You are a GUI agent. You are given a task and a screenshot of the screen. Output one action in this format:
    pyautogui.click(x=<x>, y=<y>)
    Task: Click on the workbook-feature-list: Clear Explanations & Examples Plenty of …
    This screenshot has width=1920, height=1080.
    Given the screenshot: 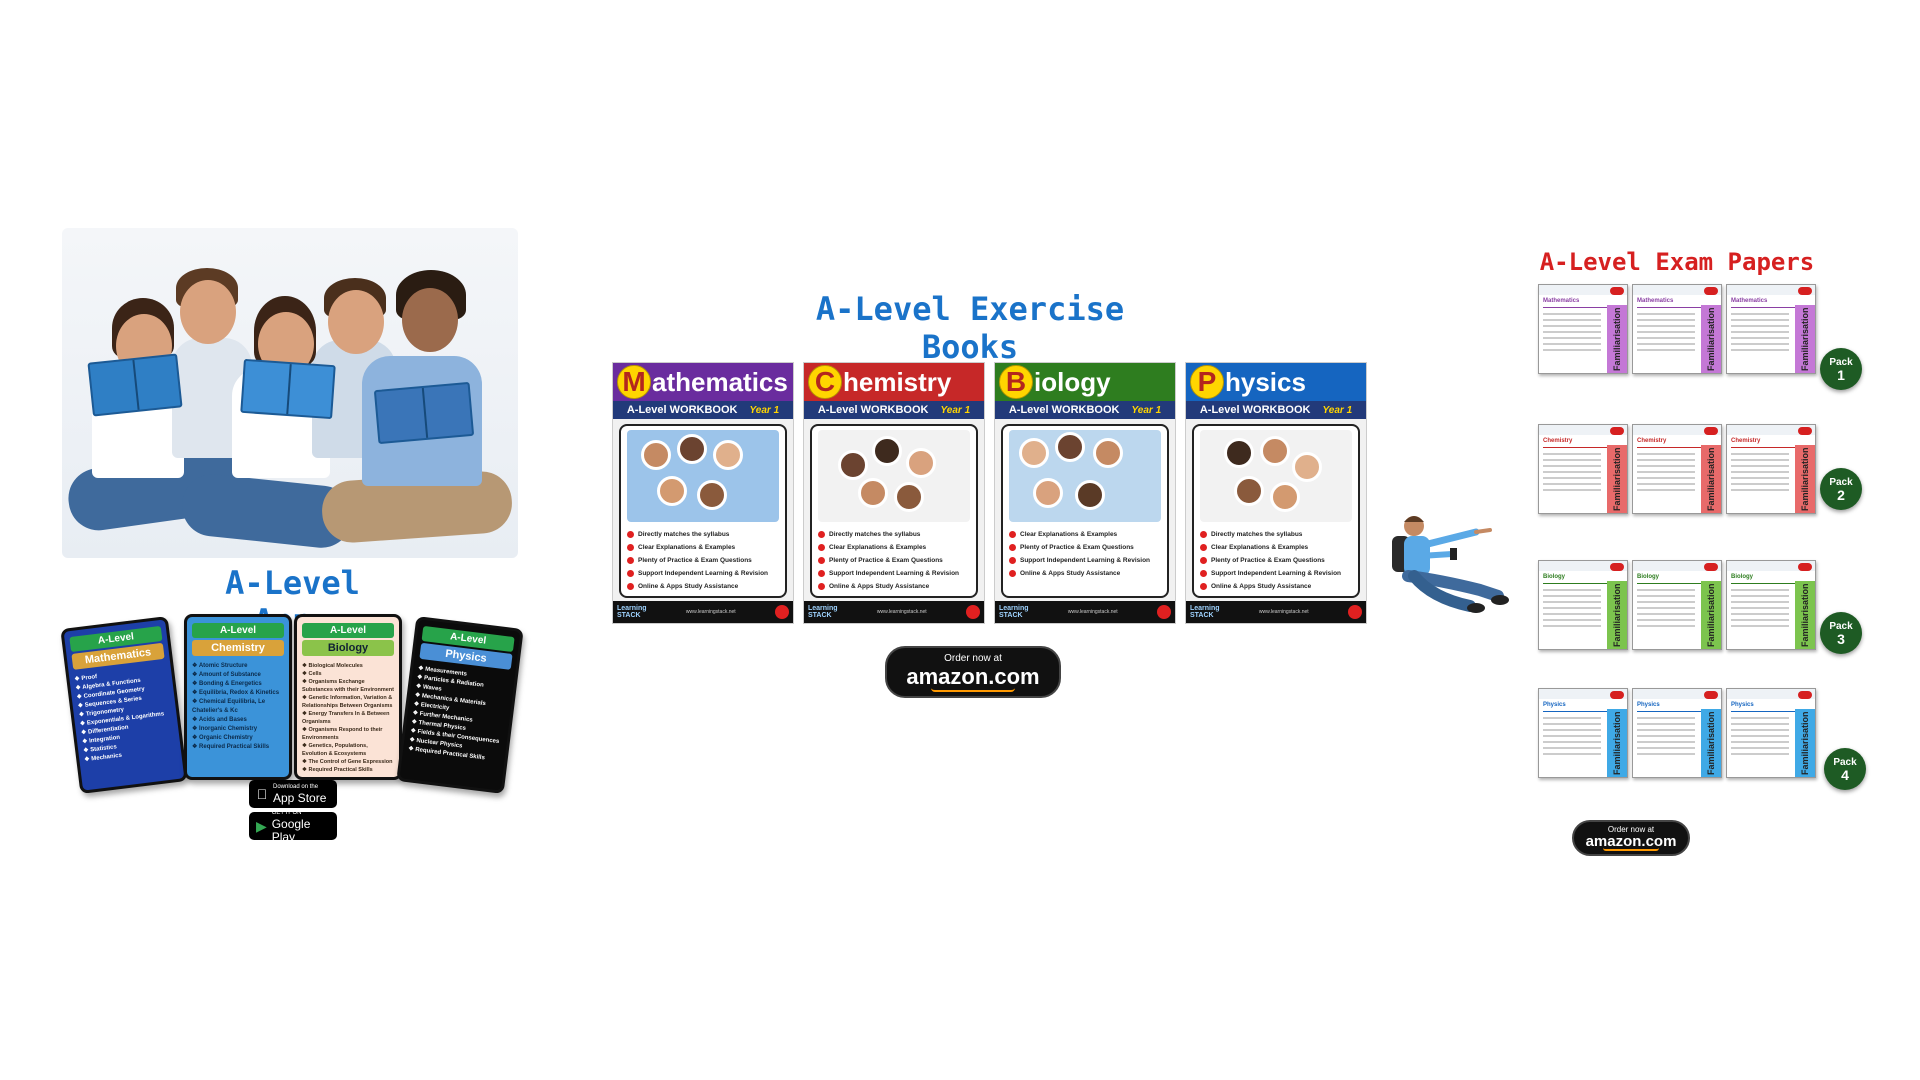 What is the action you would take?
    pyautogui.click(x=1085, y=554)
    